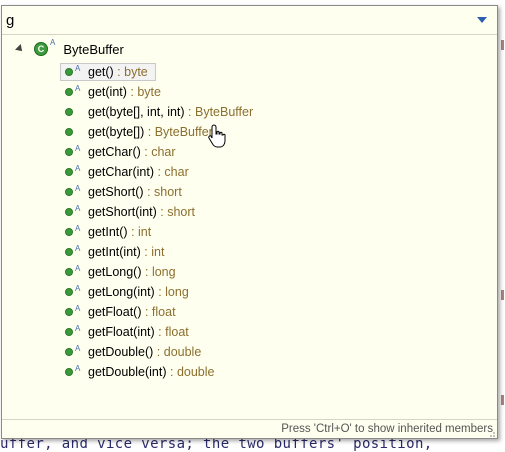 The image size is (505, 452). I want to click on hand-cursor-icon, so click(217, 136).